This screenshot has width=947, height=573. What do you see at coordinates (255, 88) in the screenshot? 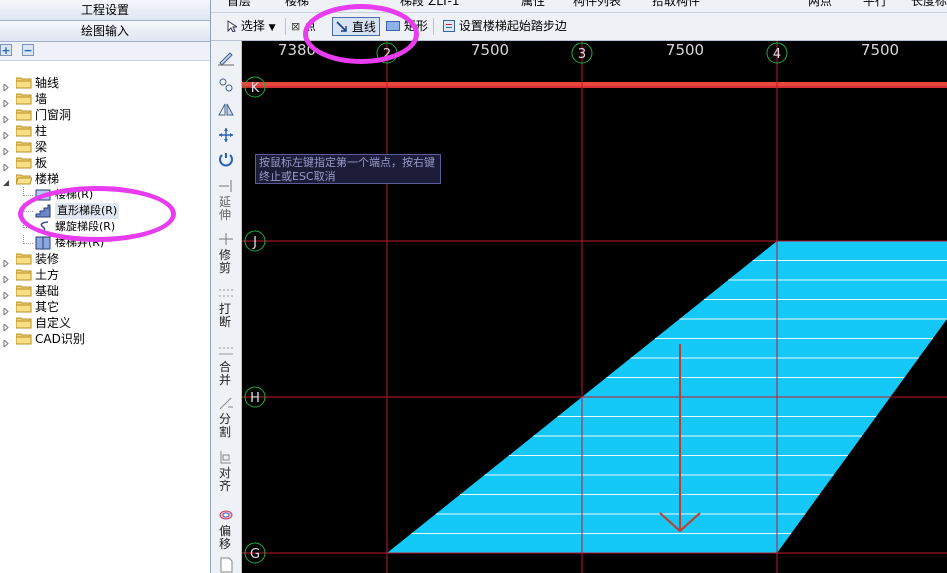
I see `axis-label: K` at bounding box center [255, 88].